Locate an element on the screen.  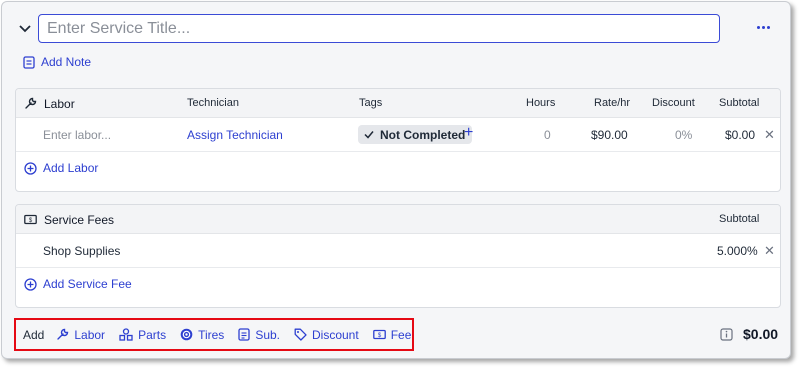
labor-subtotal-value: $0.00 is located at coordinates (740, 135).